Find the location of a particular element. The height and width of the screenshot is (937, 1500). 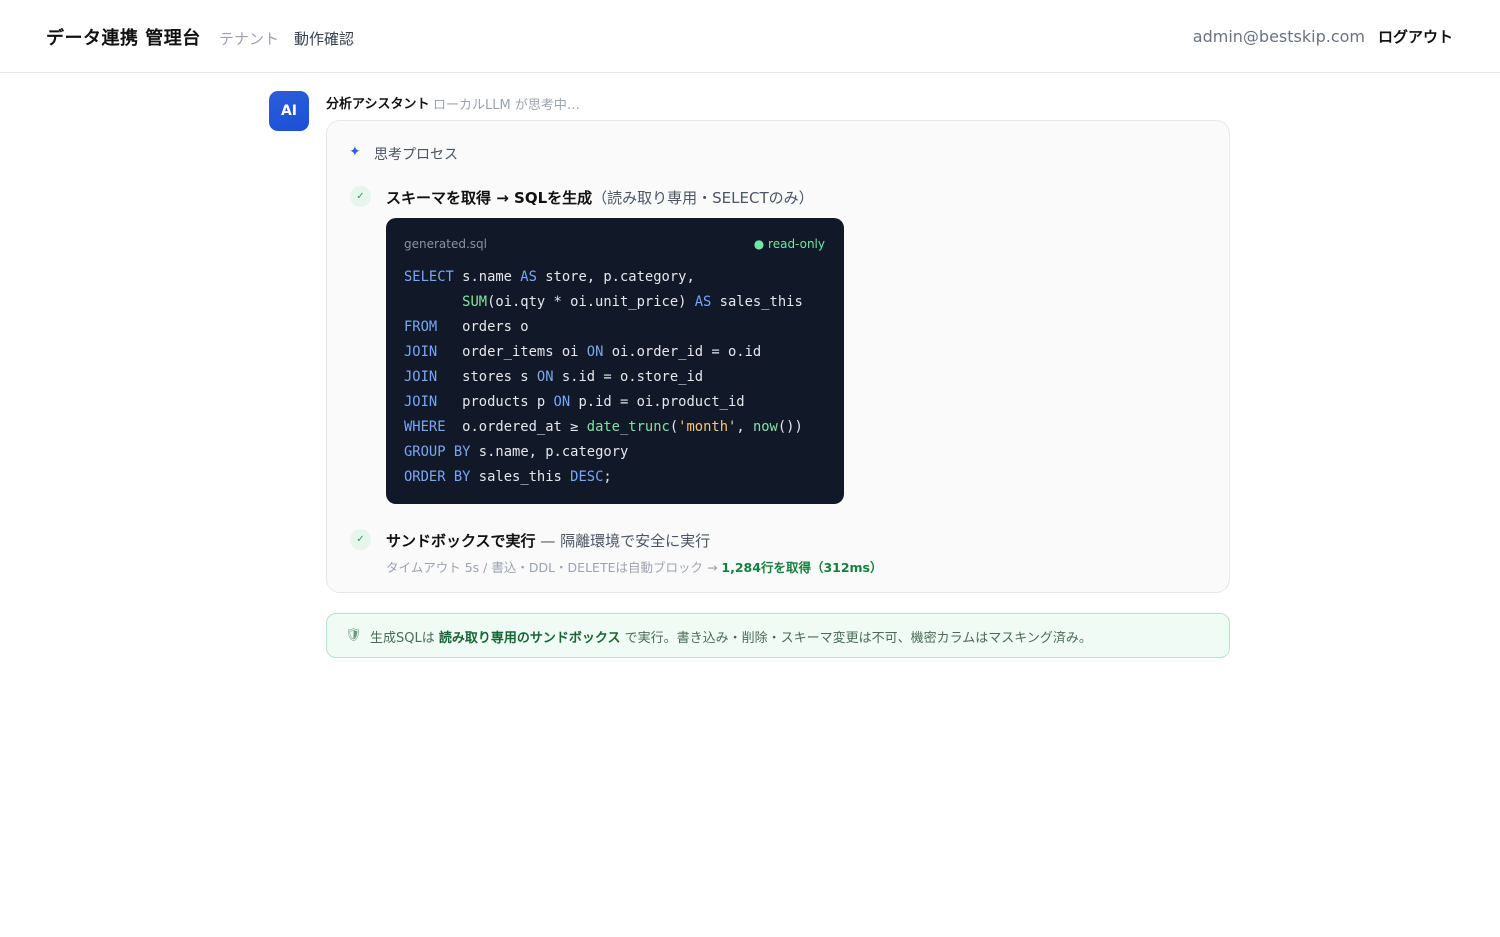

code-line: FROM orders o is located at coordinates (466, 327).